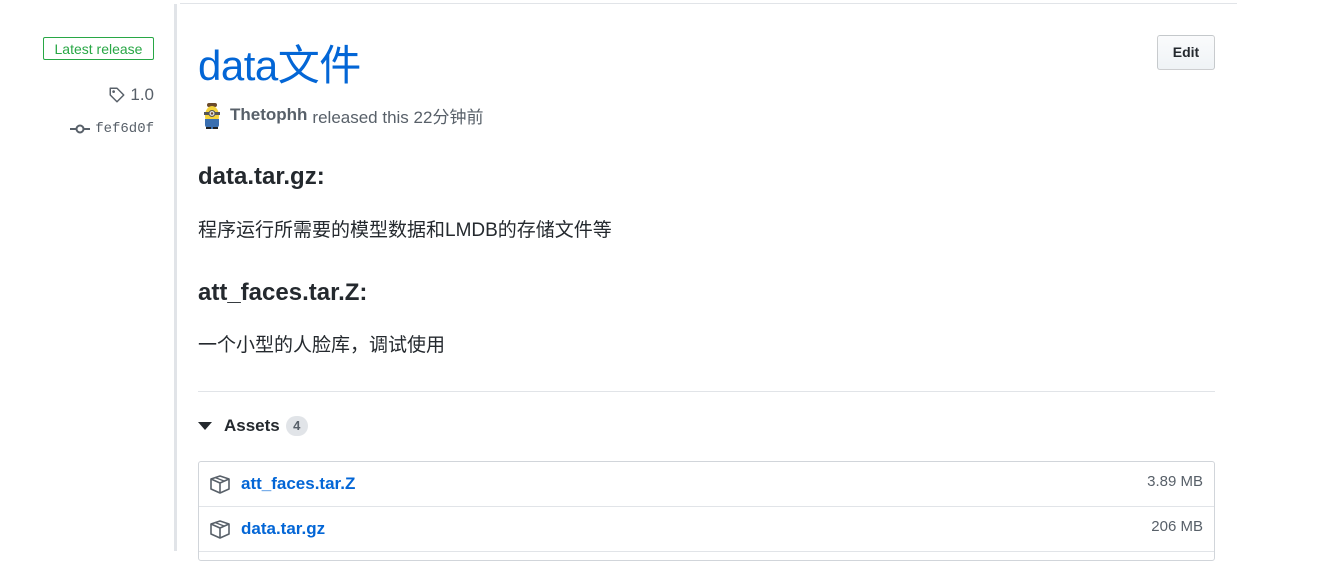  I want to click on asset-name-link: att_faces.tar.Z, so click(298, 484).